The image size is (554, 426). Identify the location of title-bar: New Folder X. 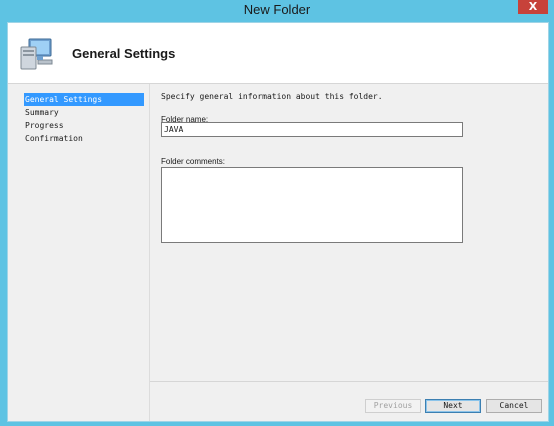
(277, 11).